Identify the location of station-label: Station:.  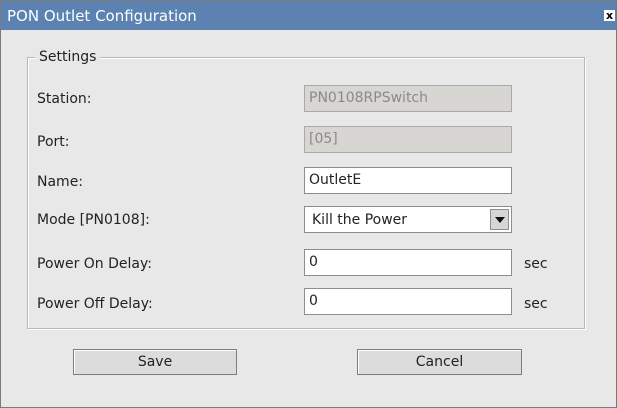
(64, 99).